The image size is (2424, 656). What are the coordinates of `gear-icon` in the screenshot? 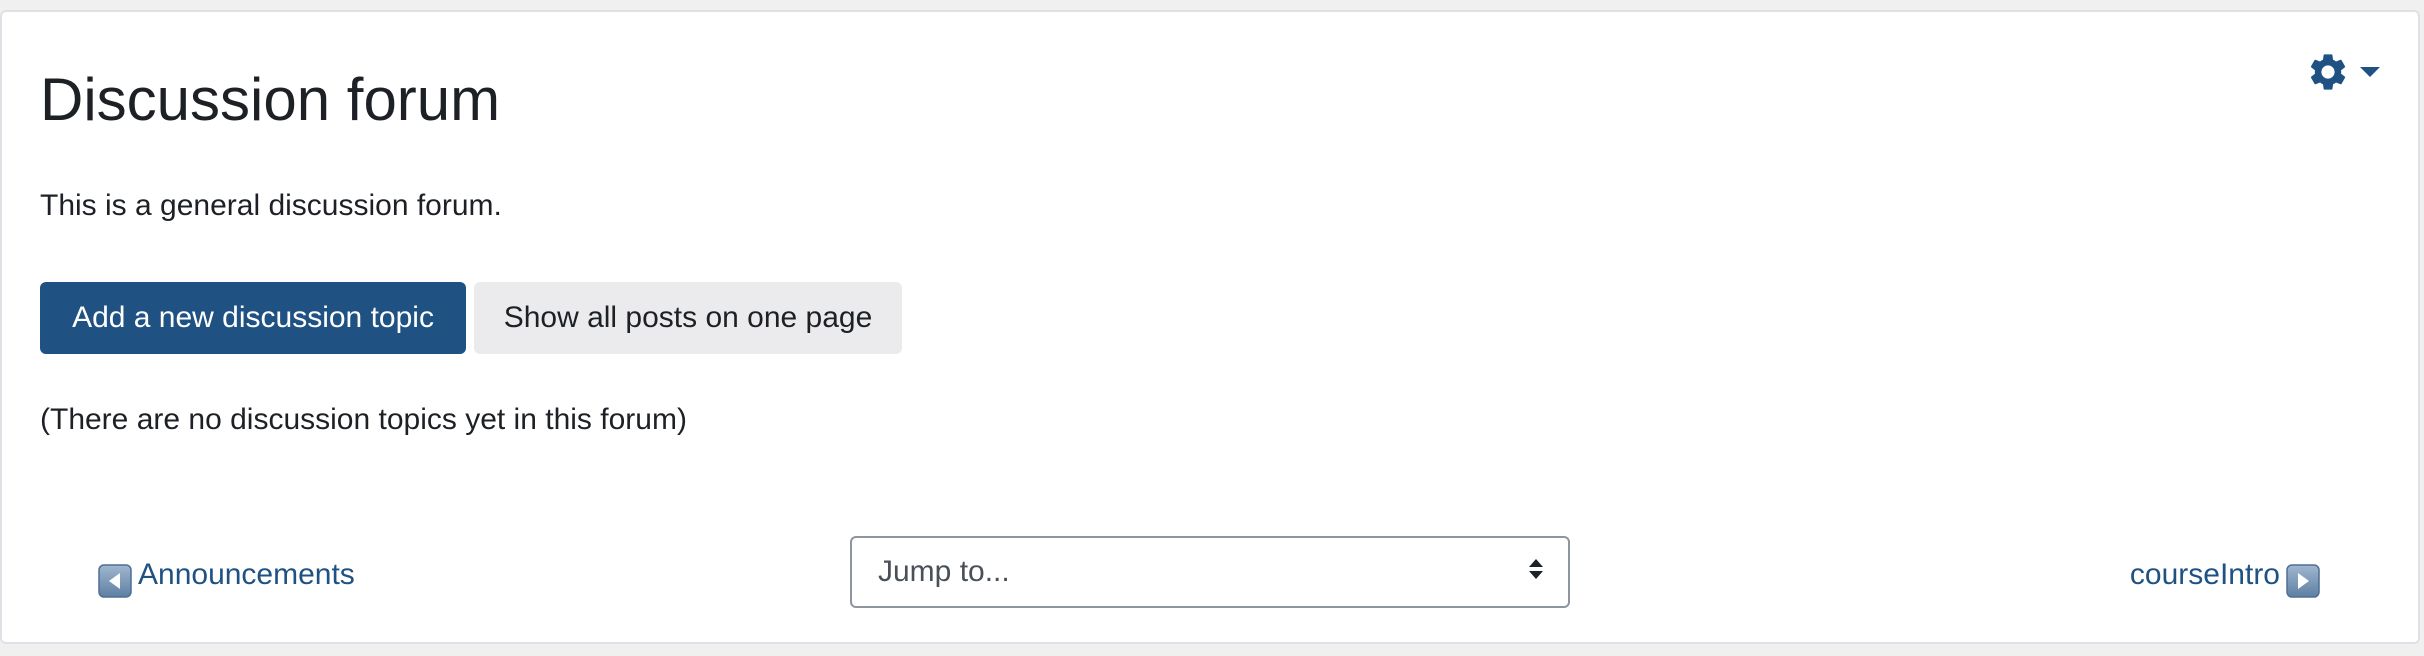 It's located at (2328, 74).